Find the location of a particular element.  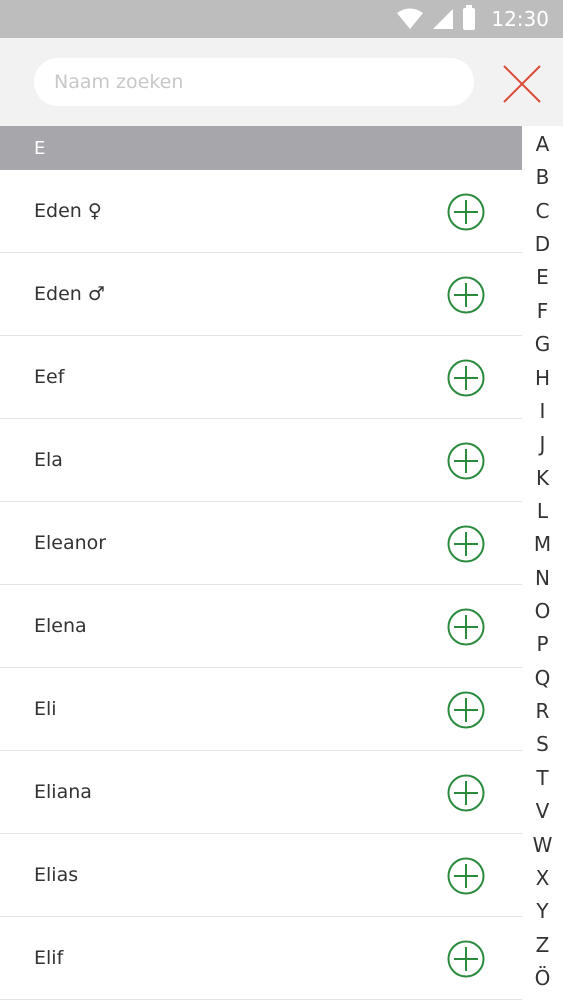

search-header is located at coordinates (281, 82).